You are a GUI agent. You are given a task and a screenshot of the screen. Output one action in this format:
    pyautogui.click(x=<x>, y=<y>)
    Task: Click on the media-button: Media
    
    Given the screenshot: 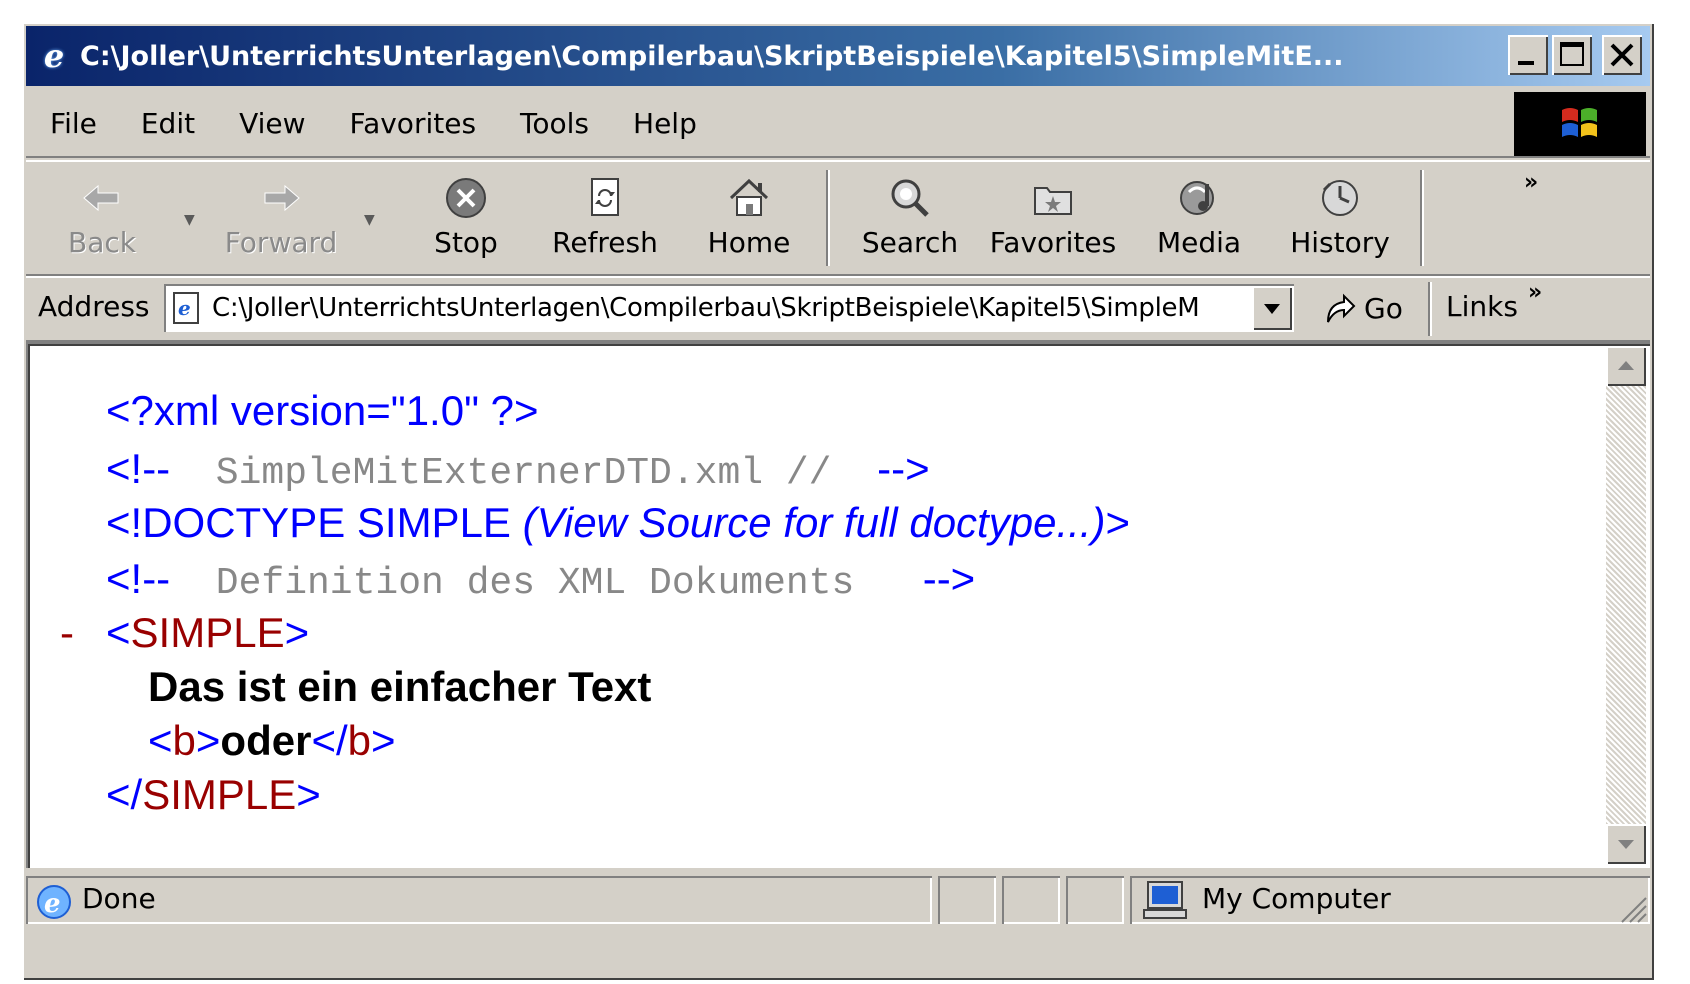 What is the action you would take?
    pyautogui.click(x=1199, y=222)
    